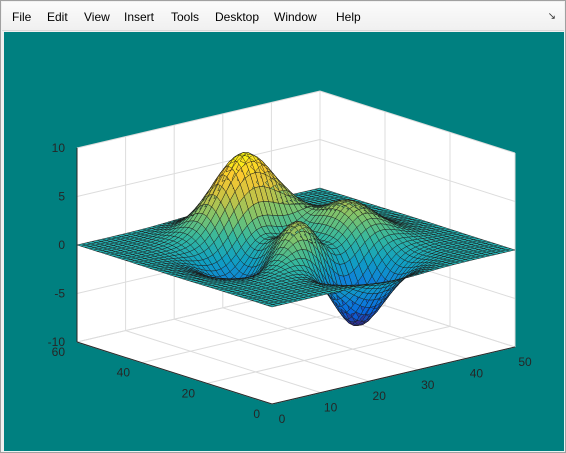 Image resolution: width=566 pixels, height=453 pixels. What do you see at coordinates (59, 148) in the screenshot?
I see `z-tick-label: 10` at bounding box center [59, 148].